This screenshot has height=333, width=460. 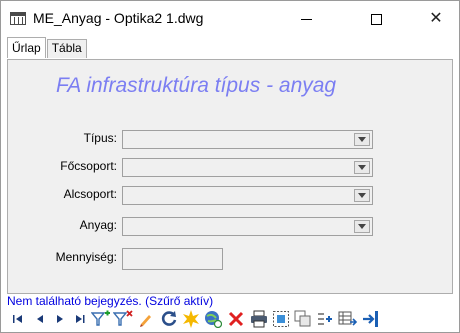 I want to click on material-label: Anyag:, so click(x=98, y=225).